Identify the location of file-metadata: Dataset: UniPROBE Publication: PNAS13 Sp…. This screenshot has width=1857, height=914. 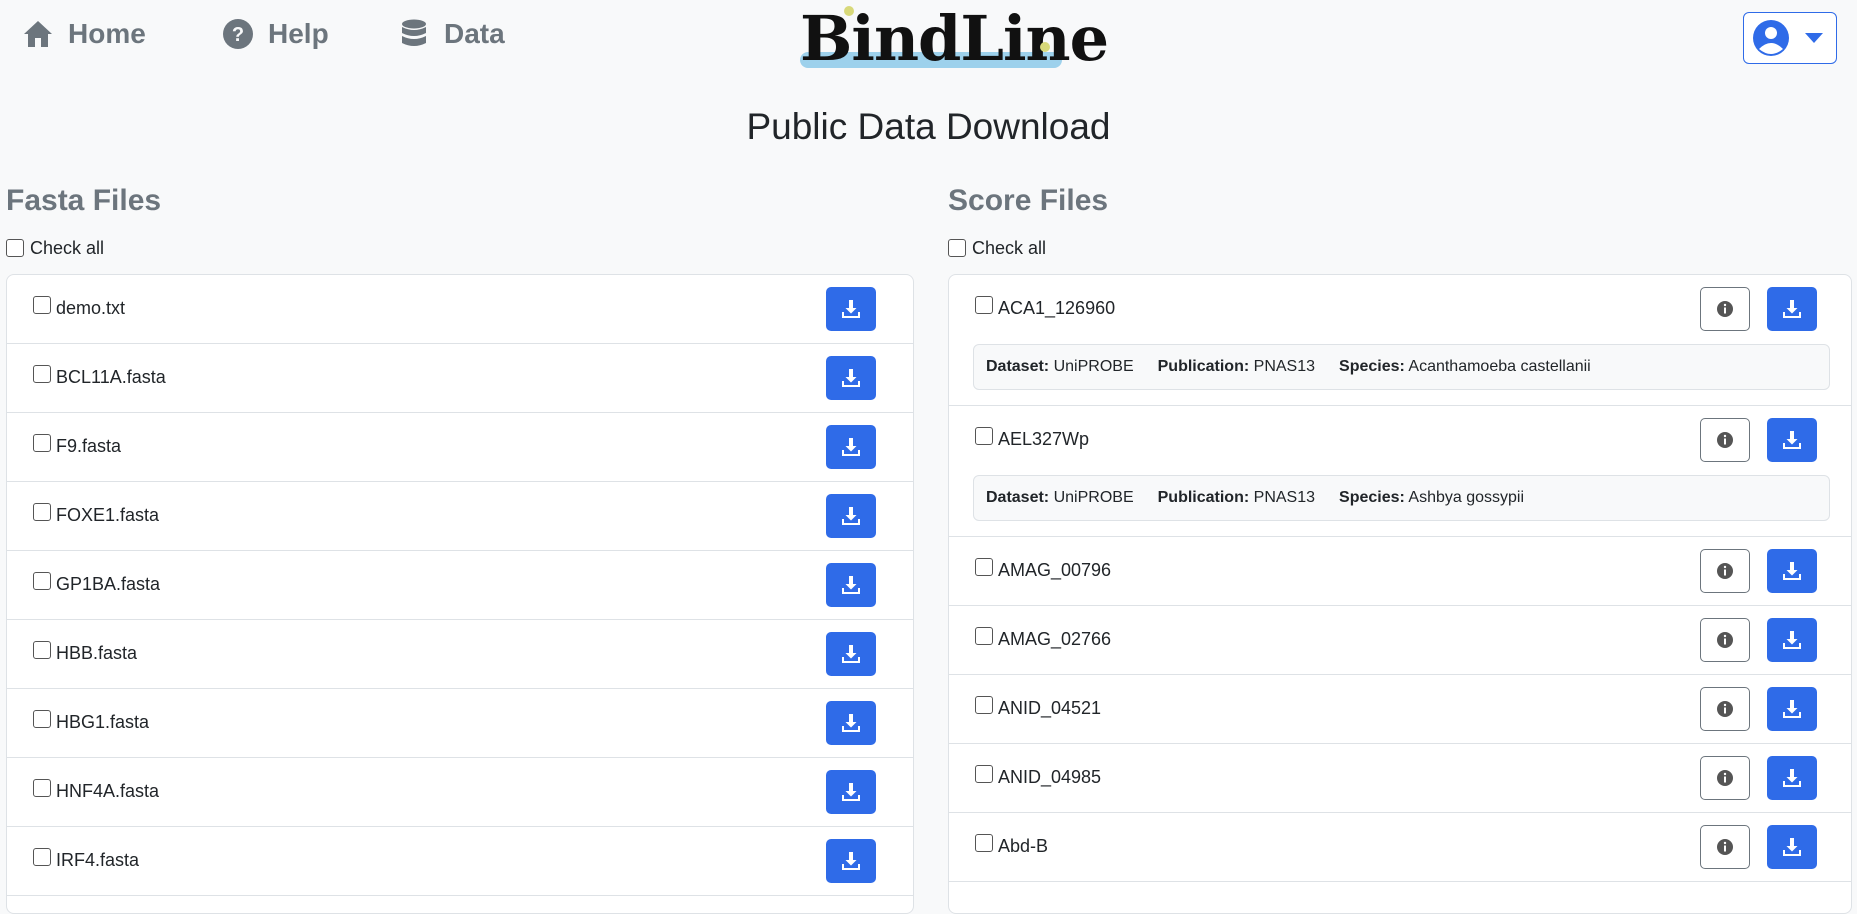
(1401, 367).